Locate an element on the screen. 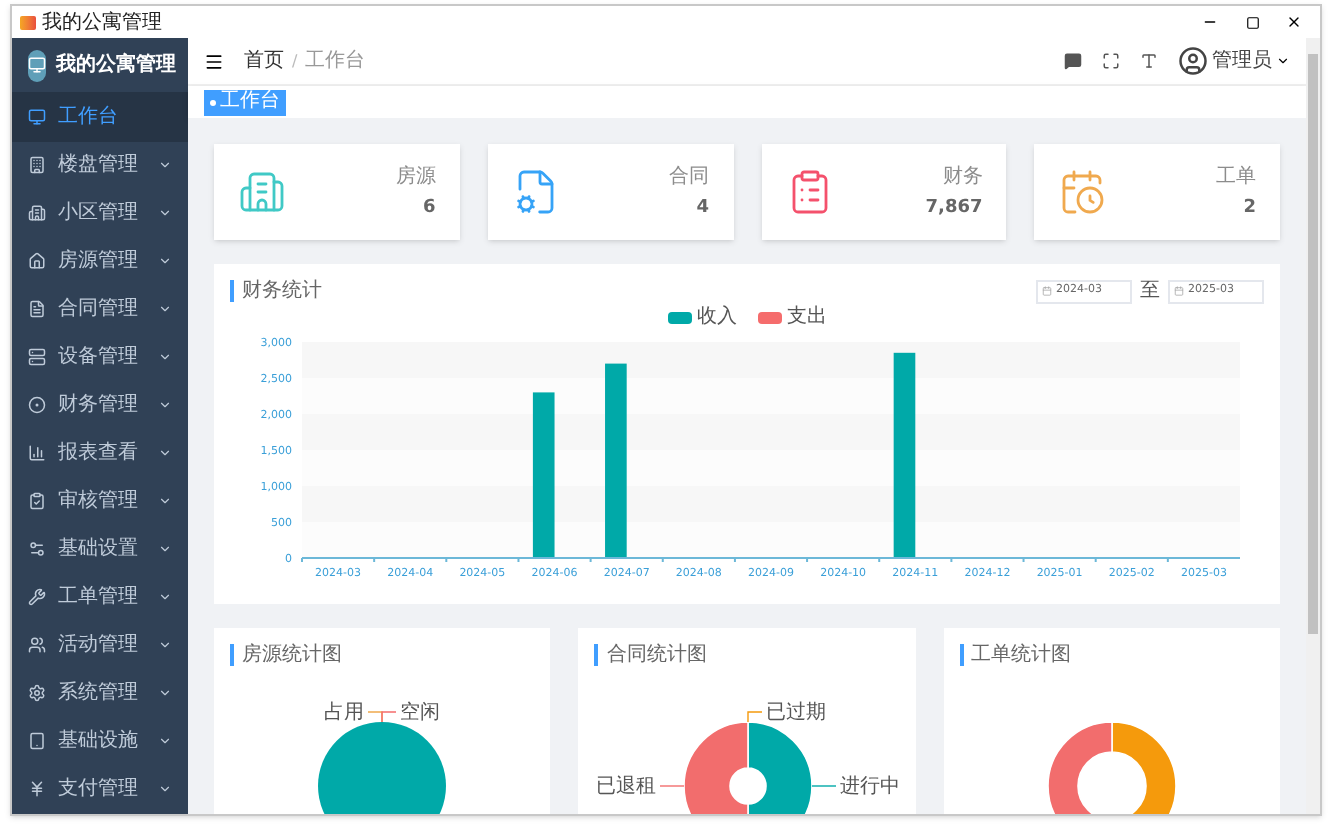  breadcrumb-item: 工作台 is located at coordinates (335, 61).